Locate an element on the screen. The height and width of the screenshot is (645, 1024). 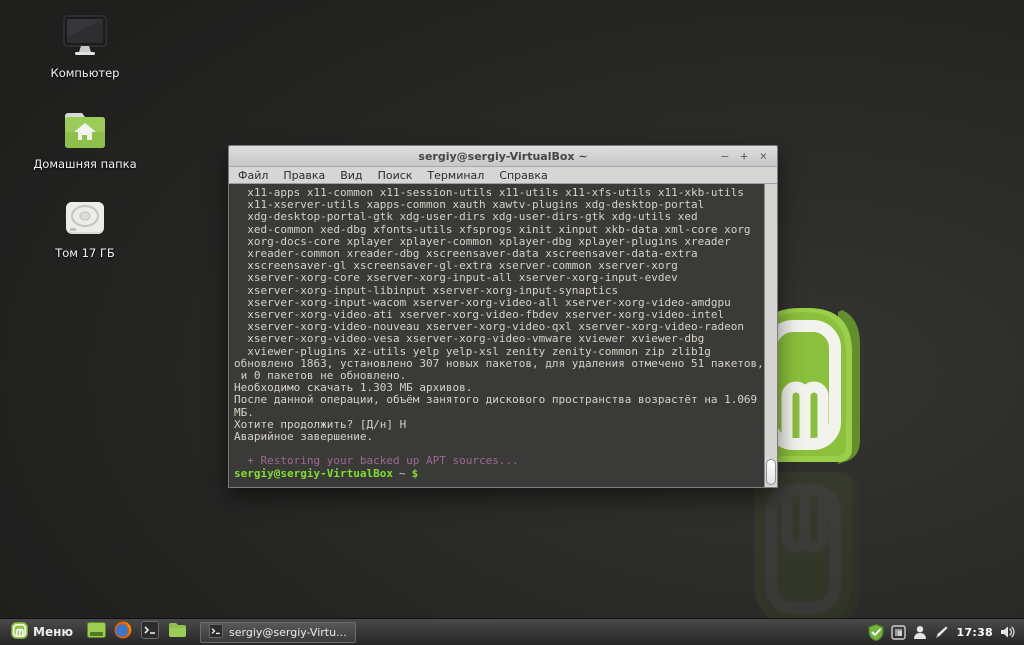
taskbar-clock: 17:38 is located at coordinates (974, 632).